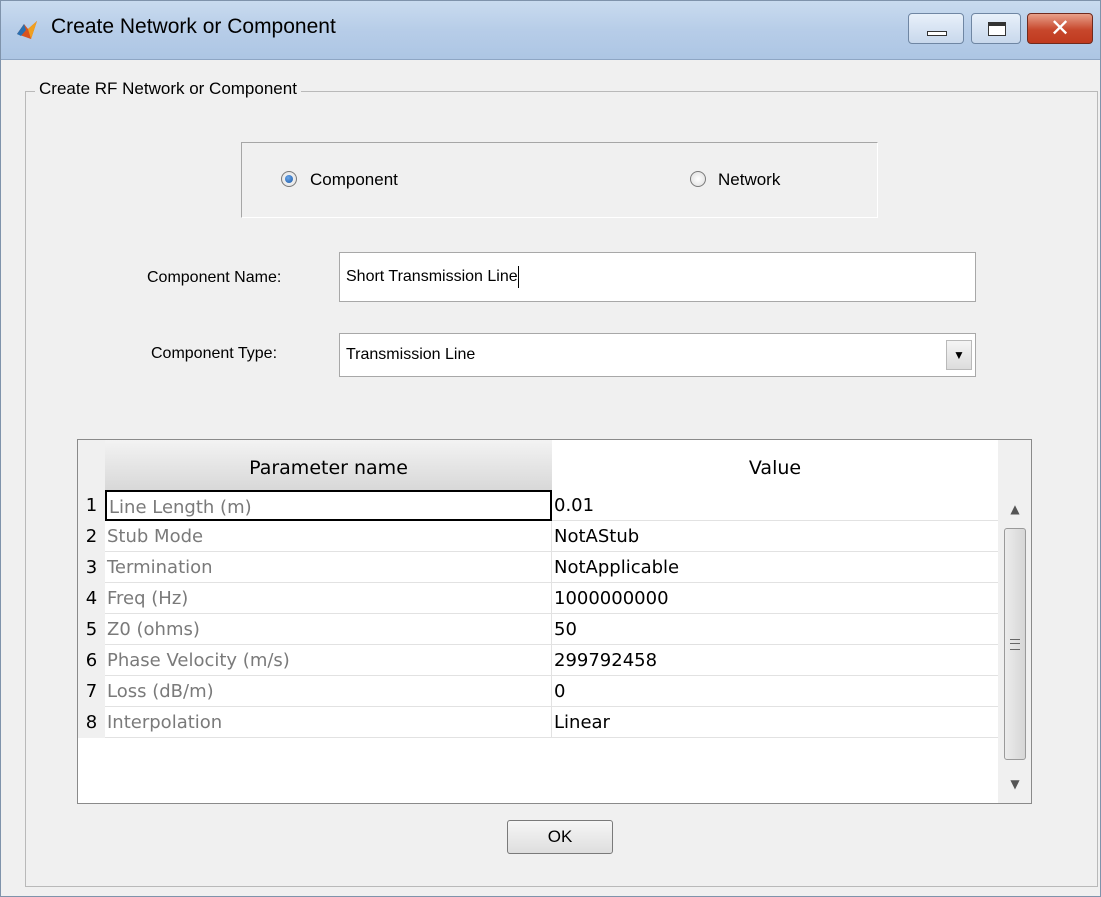 The width and height of the screenshot is (1101, 897). I want to click on group-label: Create RF Network or Component, so click(168, 89).